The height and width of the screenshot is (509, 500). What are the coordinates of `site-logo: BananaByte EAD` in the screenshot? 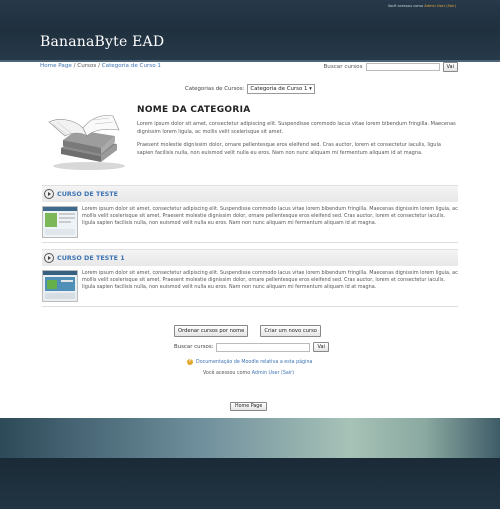 It's located at (102, 42).